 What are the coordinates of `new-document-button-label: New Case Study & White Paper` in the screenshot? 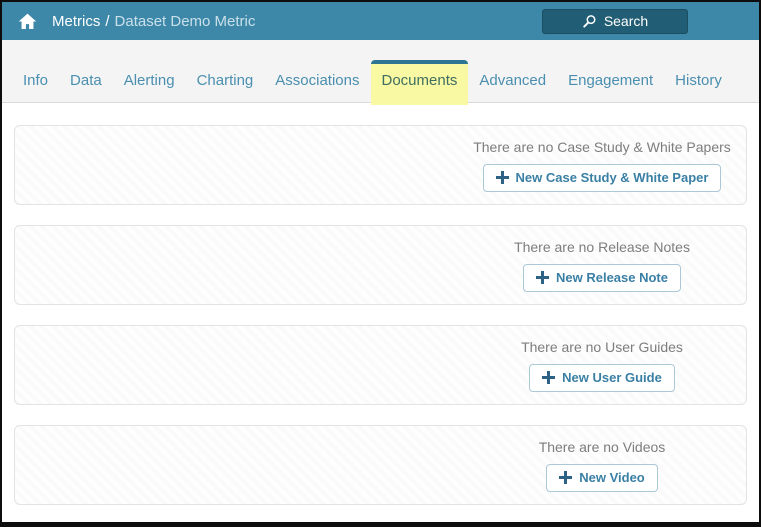 It's located at (612, 177).